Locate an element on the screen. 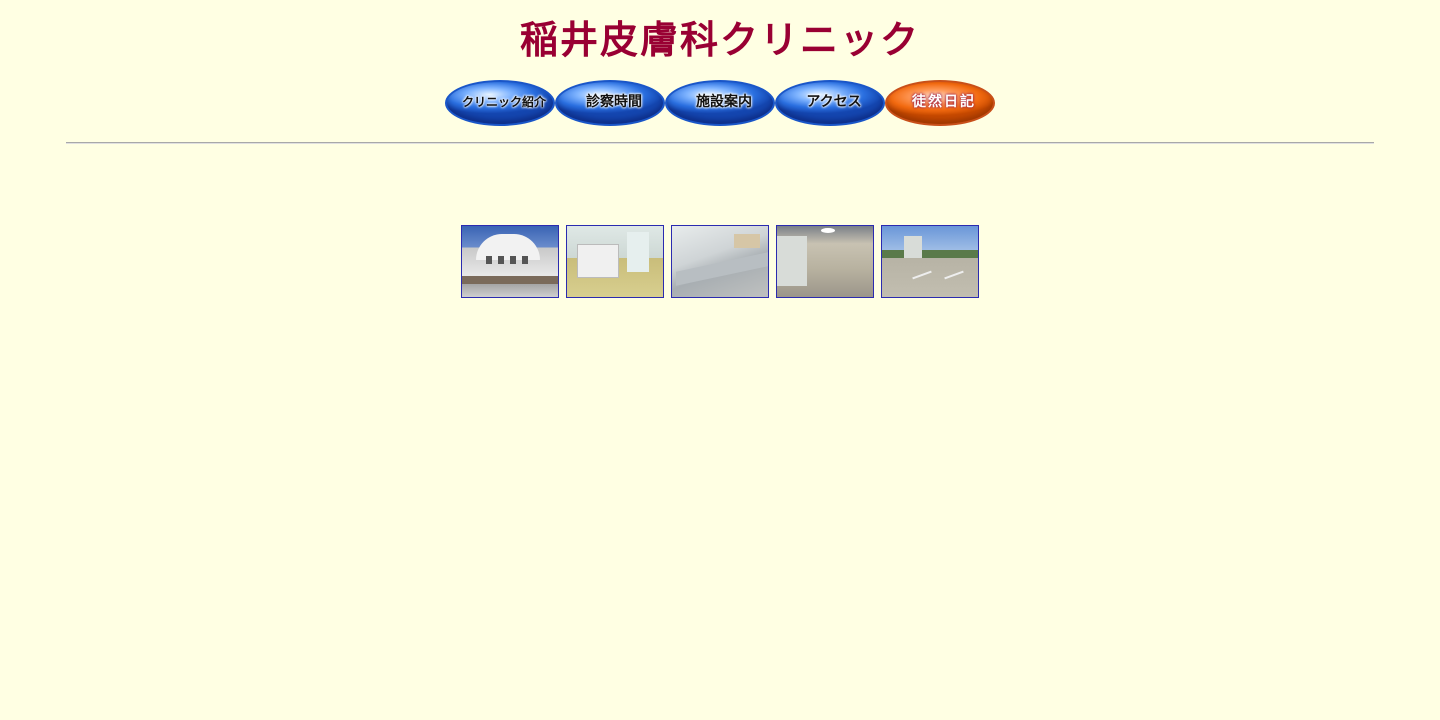 This screenshot has width=1440, height=720. ceiling-light-shape is located at coordinates (828, 230).